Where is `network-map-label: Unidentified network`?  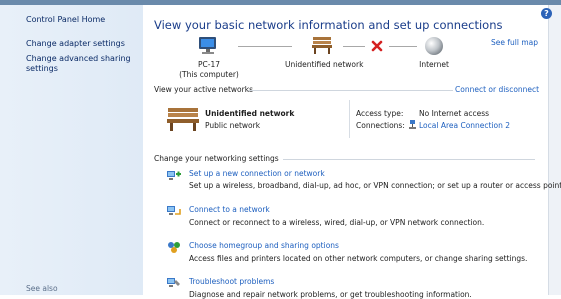 network-map-label: Unidentified network is located at coordinates (324, 64).